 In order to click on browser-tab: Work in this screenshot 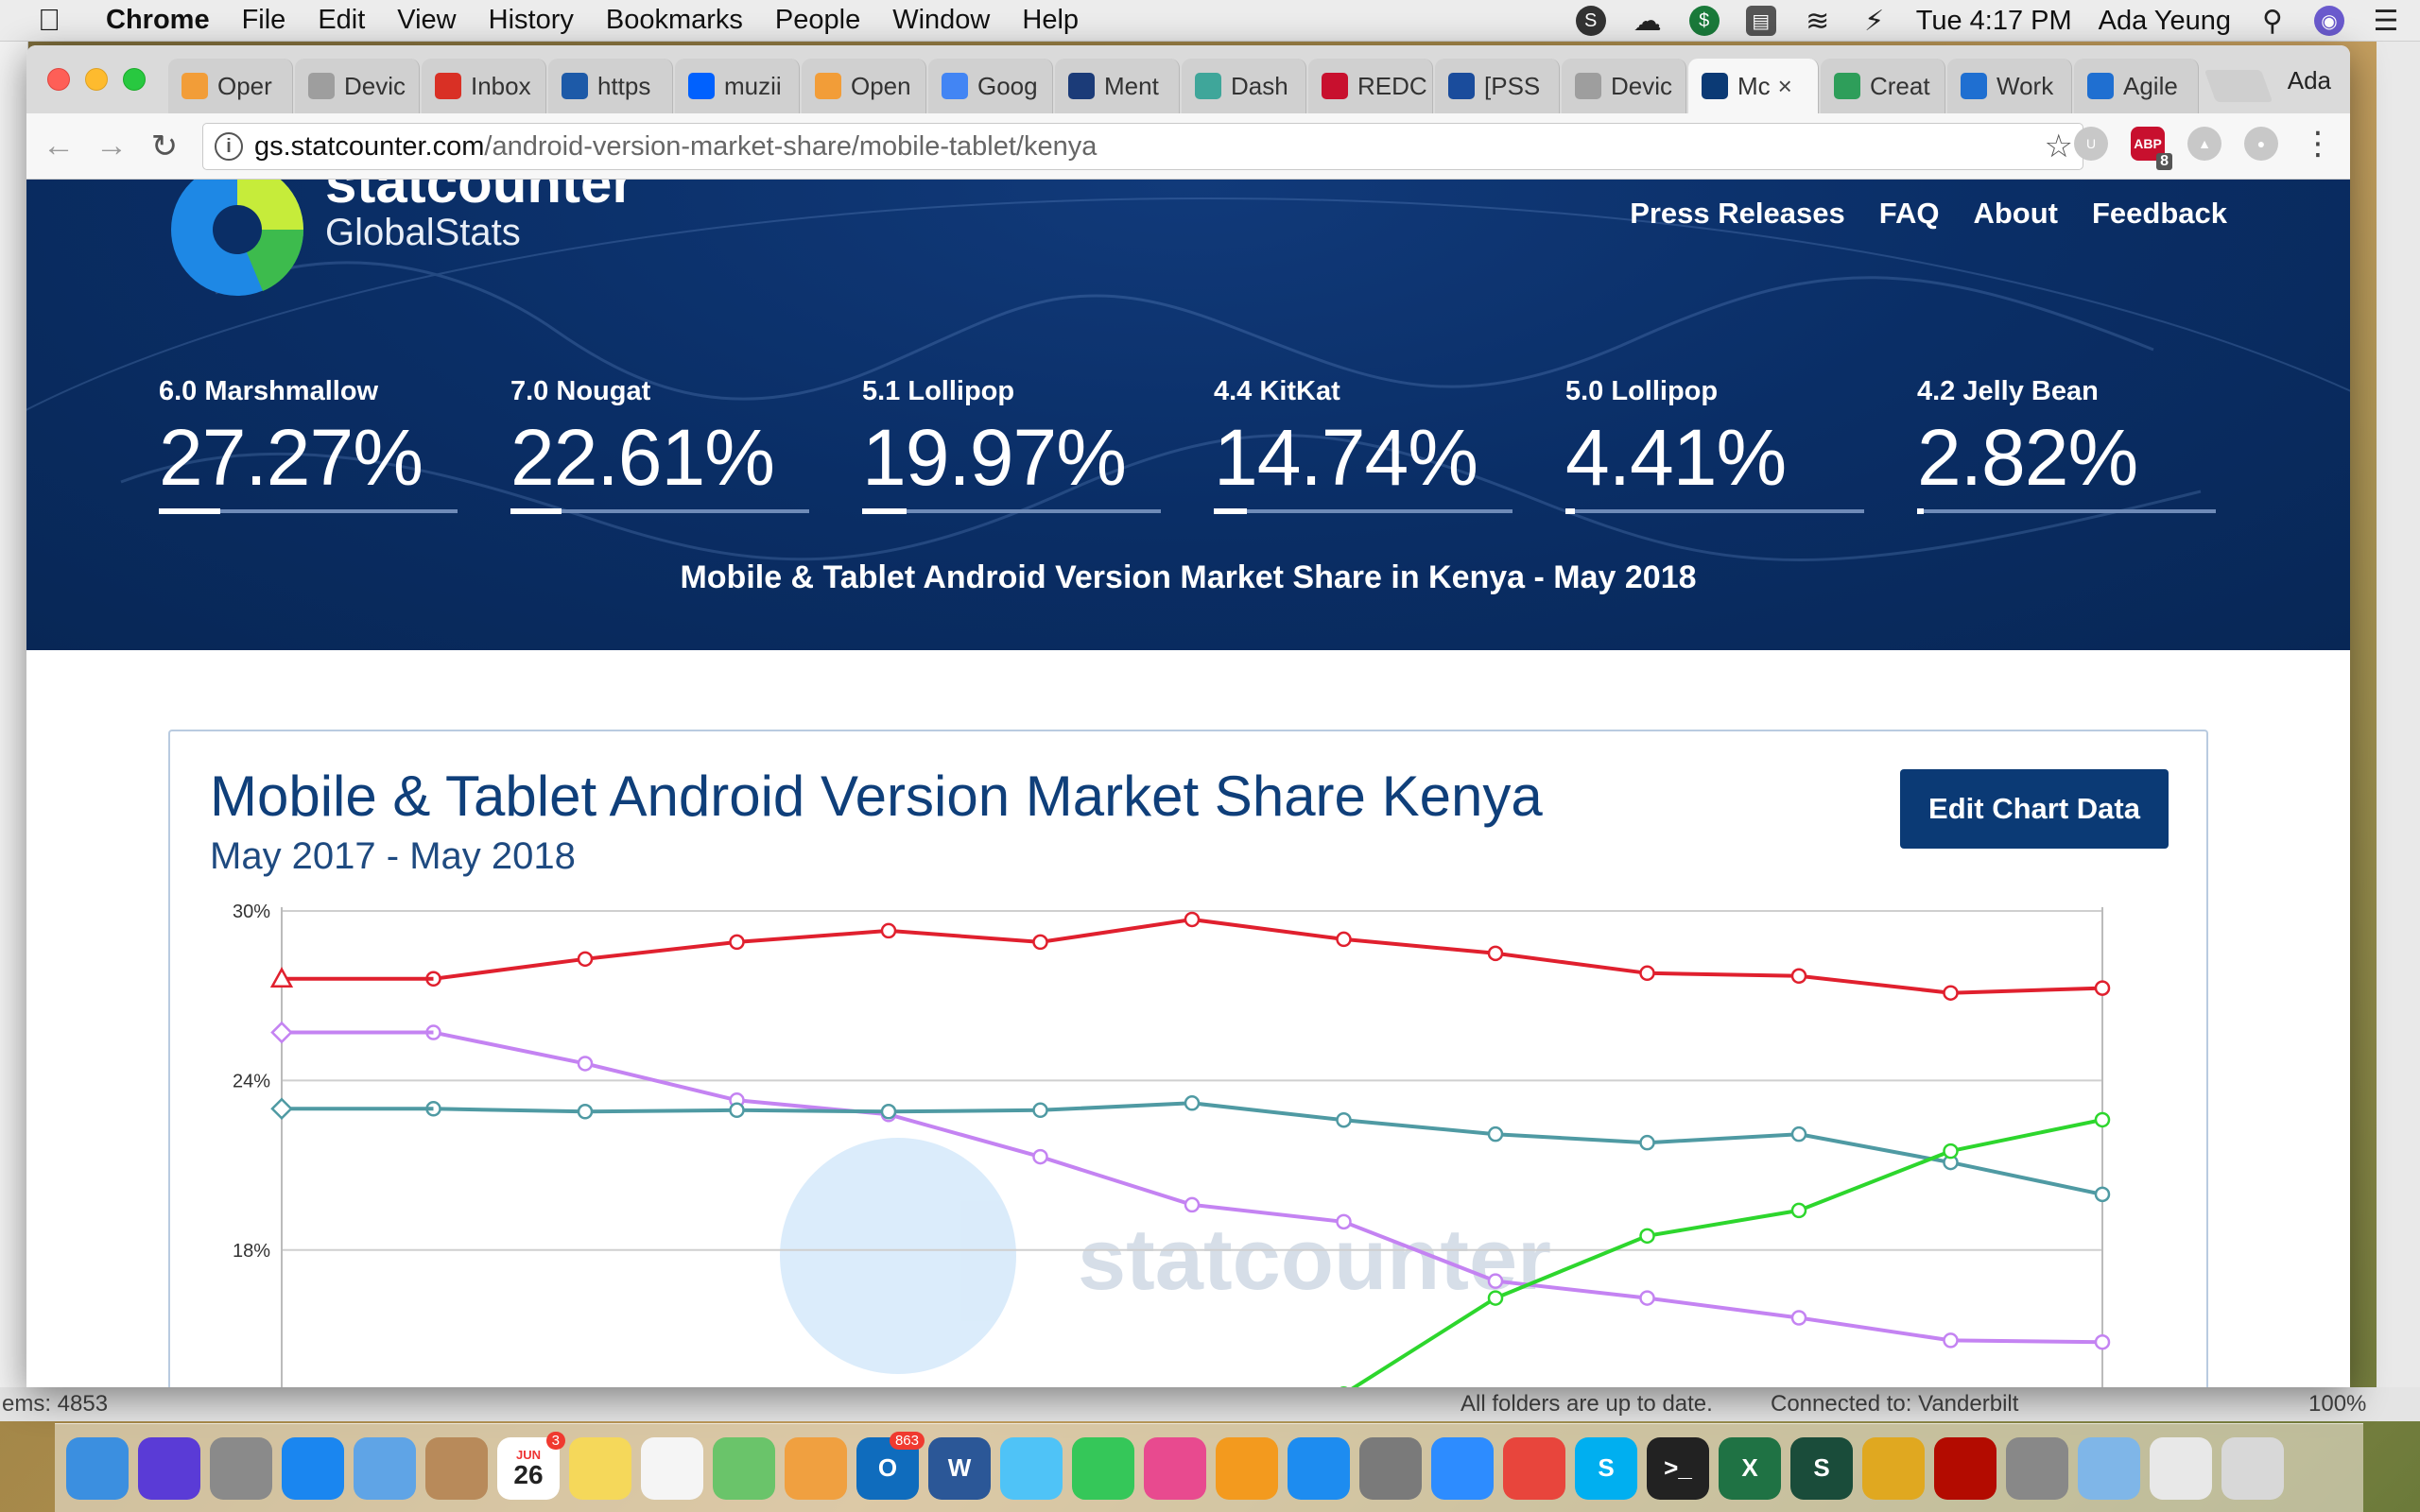, I will do `click(2010, 86)`.